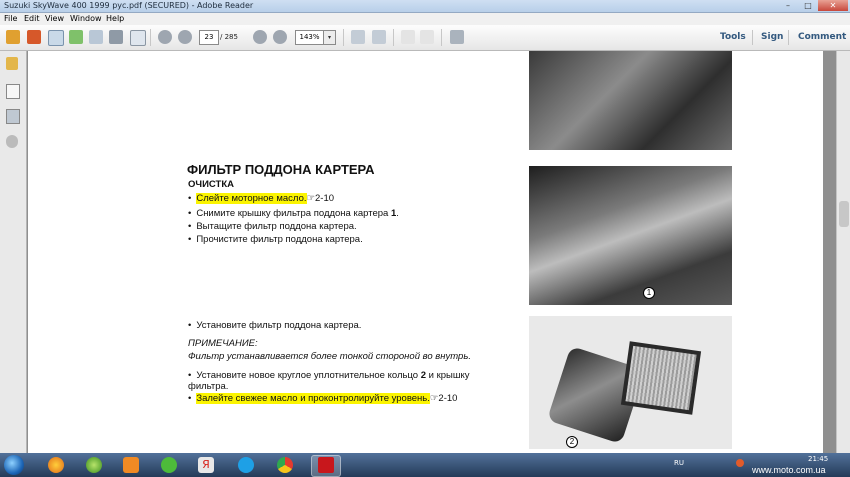 This screenshot has height=477, width=850. What do you see at coordinates (833, 5) in the screenshot?
I see `close-button: ✕` at bounding box center [833, 5].